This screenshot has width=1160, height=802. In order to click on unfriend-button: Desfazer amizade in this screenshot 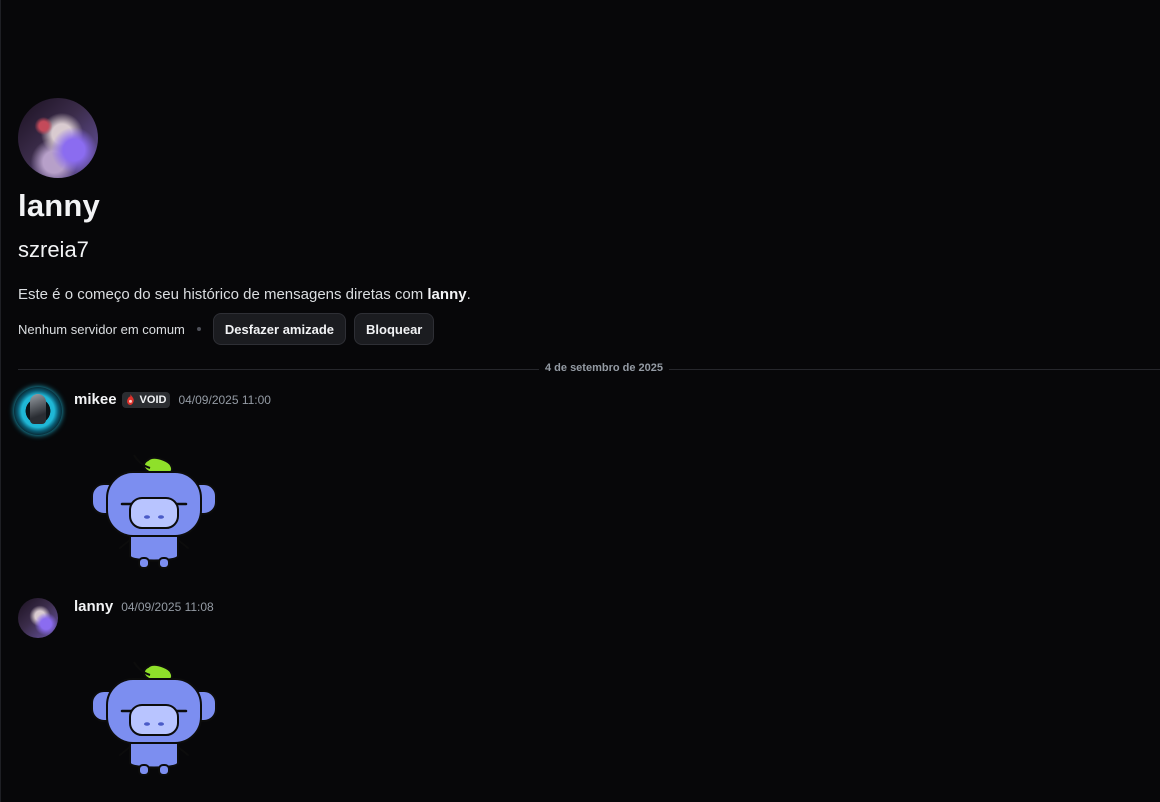, I will do `click(279, 329)`.